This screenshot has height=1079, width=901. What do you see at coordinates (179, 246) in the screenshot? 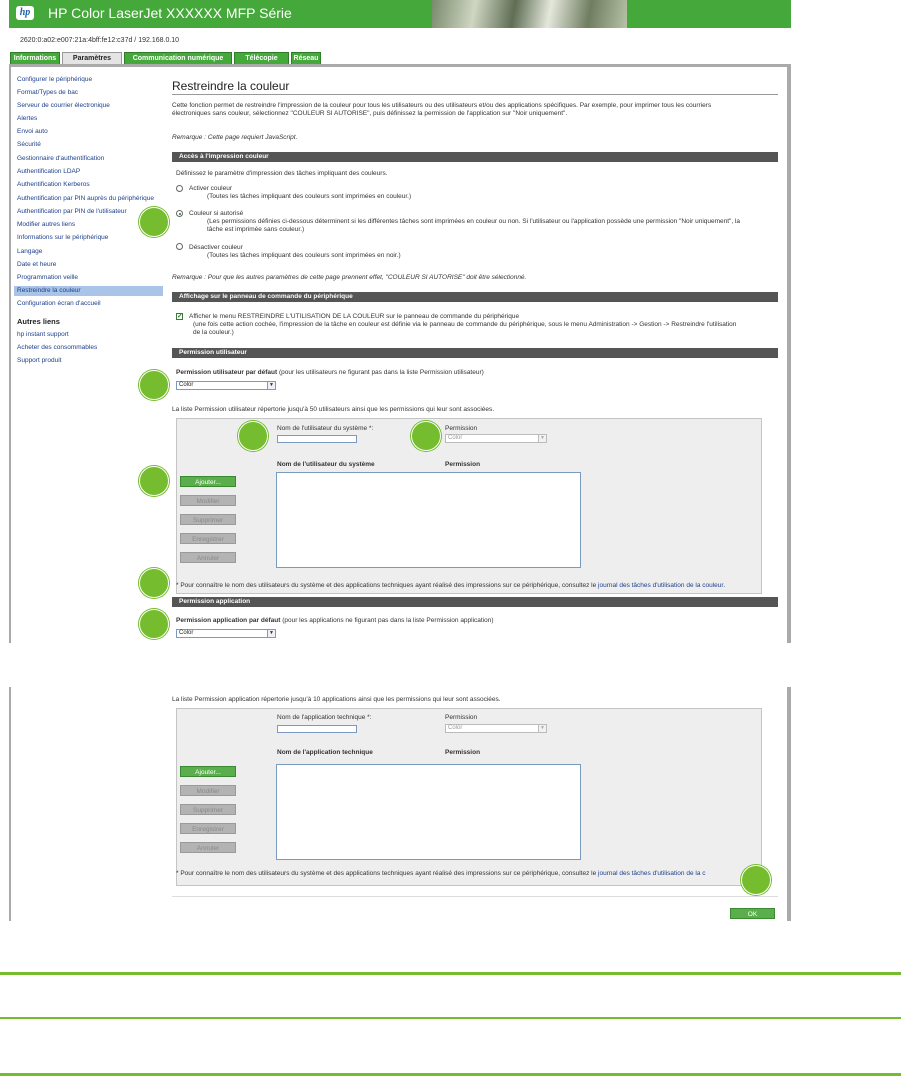
I see `radio-desactiver-couleur` at bounding box center [179, 246].